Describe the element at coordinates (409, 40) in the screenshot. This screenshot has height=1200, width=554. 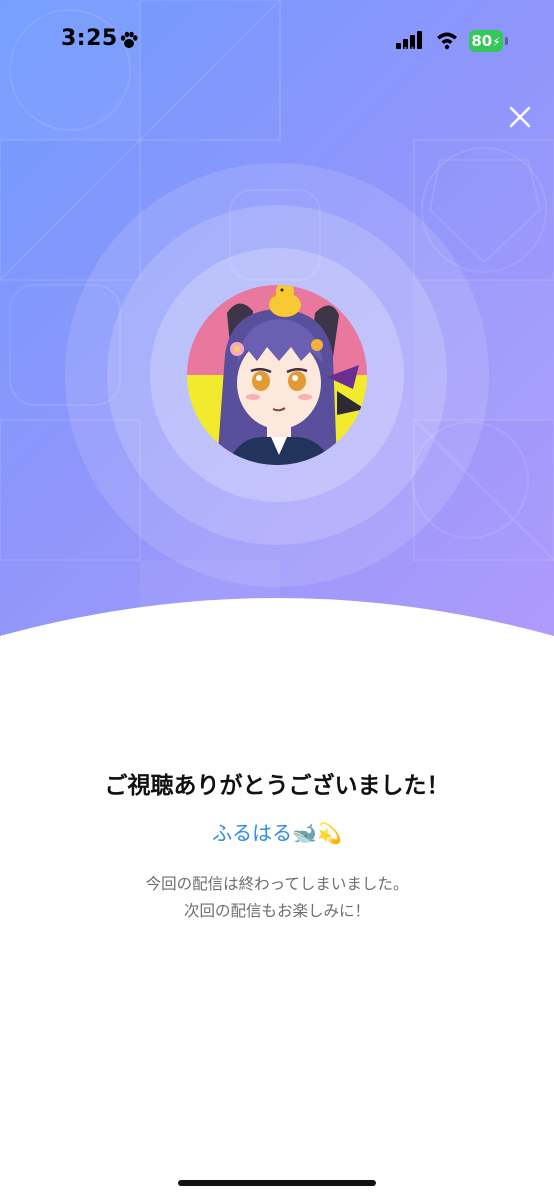
I see `signal-icon` at that location.